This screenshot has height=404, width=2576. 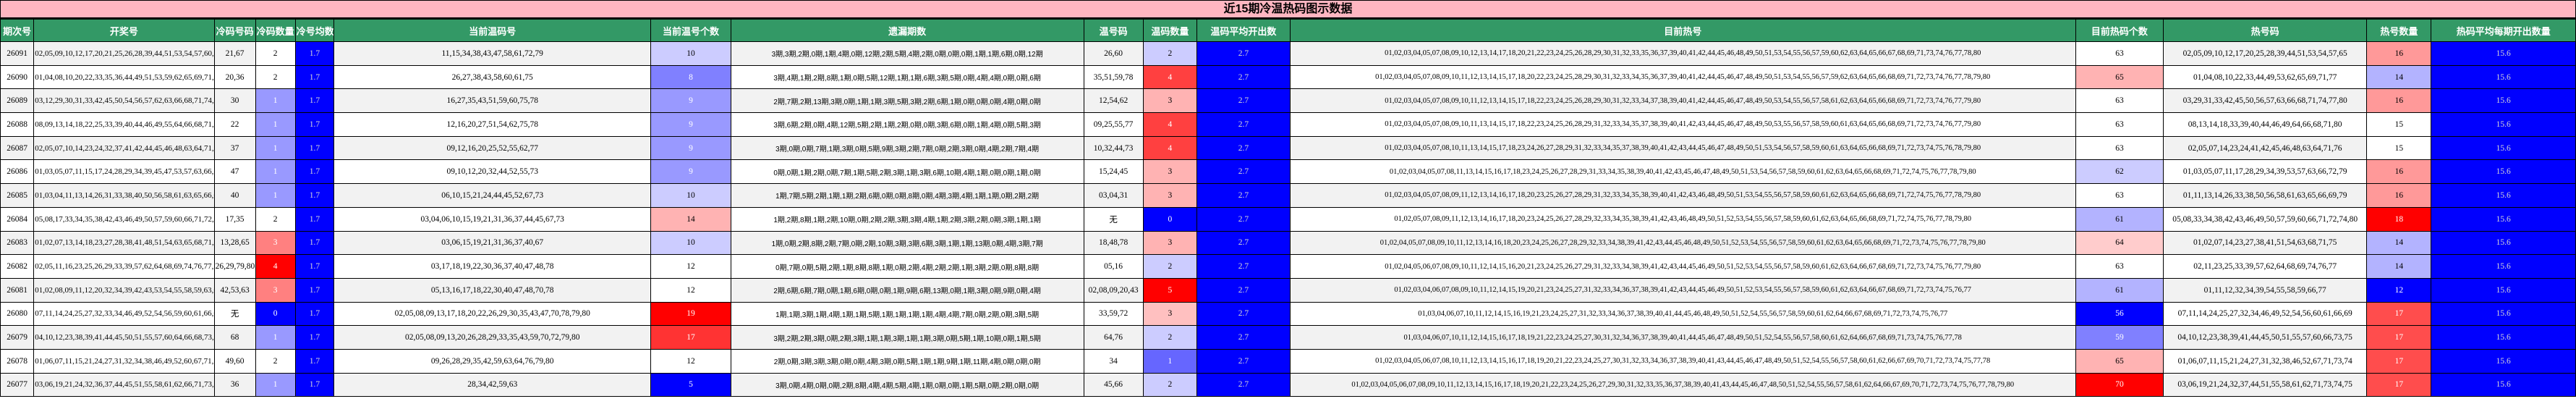 I want to click on cell-warm_cur: 09,10,12,20,32,44,52,55,73, so click(x=492, y=172).